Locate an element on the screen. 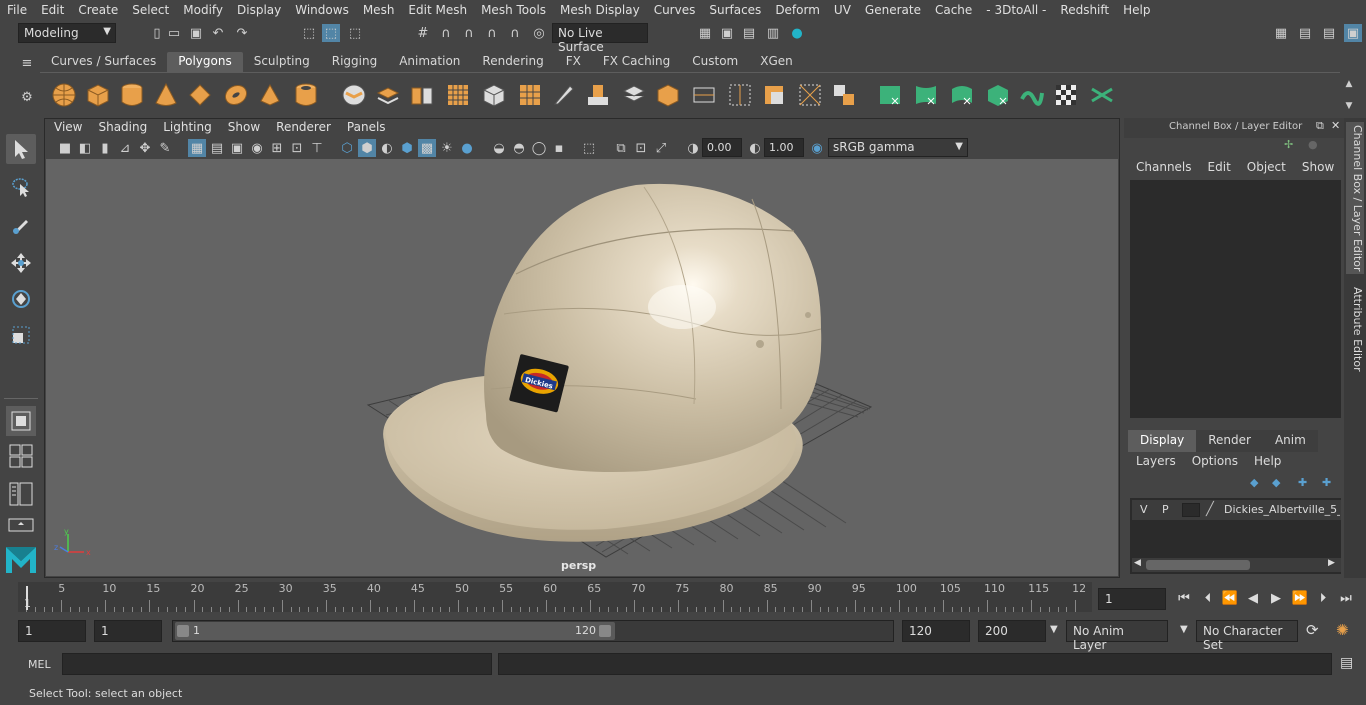 This screenshot has width=1366, height=705. go-to-start-icon: ⏮ is located at coordinates (1184, 598).